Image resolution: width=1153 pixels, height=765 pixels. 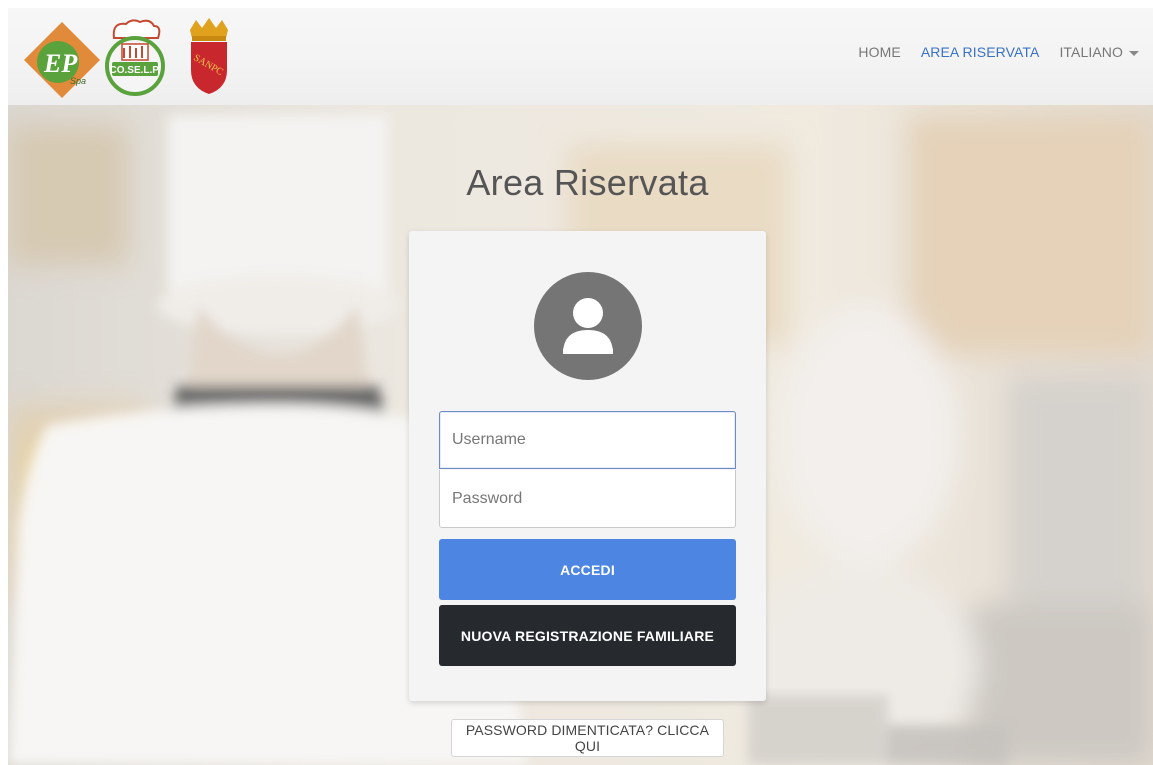 I want to click on language-dropdown: ITALIANO, so click(x=1099, y=52).